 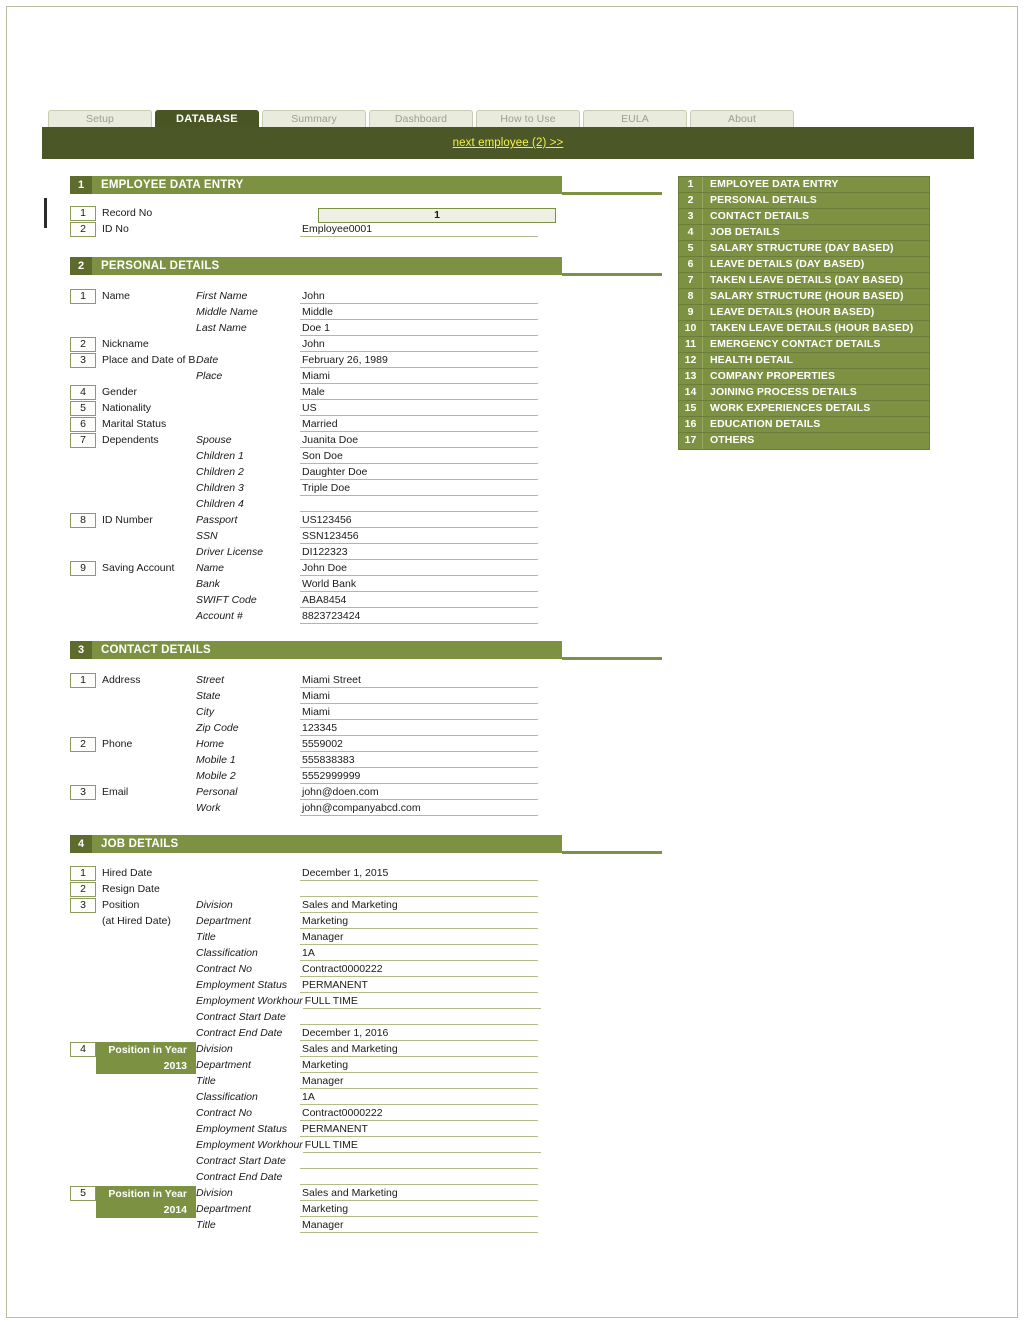 I want to click on row-value-field: Daughter Doe, so click(x=419, y=472).